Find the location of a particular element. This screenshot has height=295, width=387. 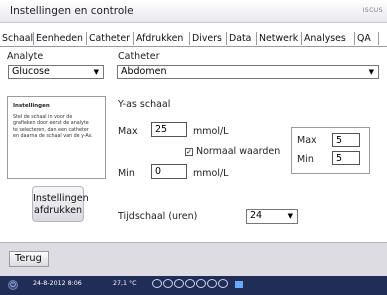

tab-divers: Divers is located at coordinates (208, 38).